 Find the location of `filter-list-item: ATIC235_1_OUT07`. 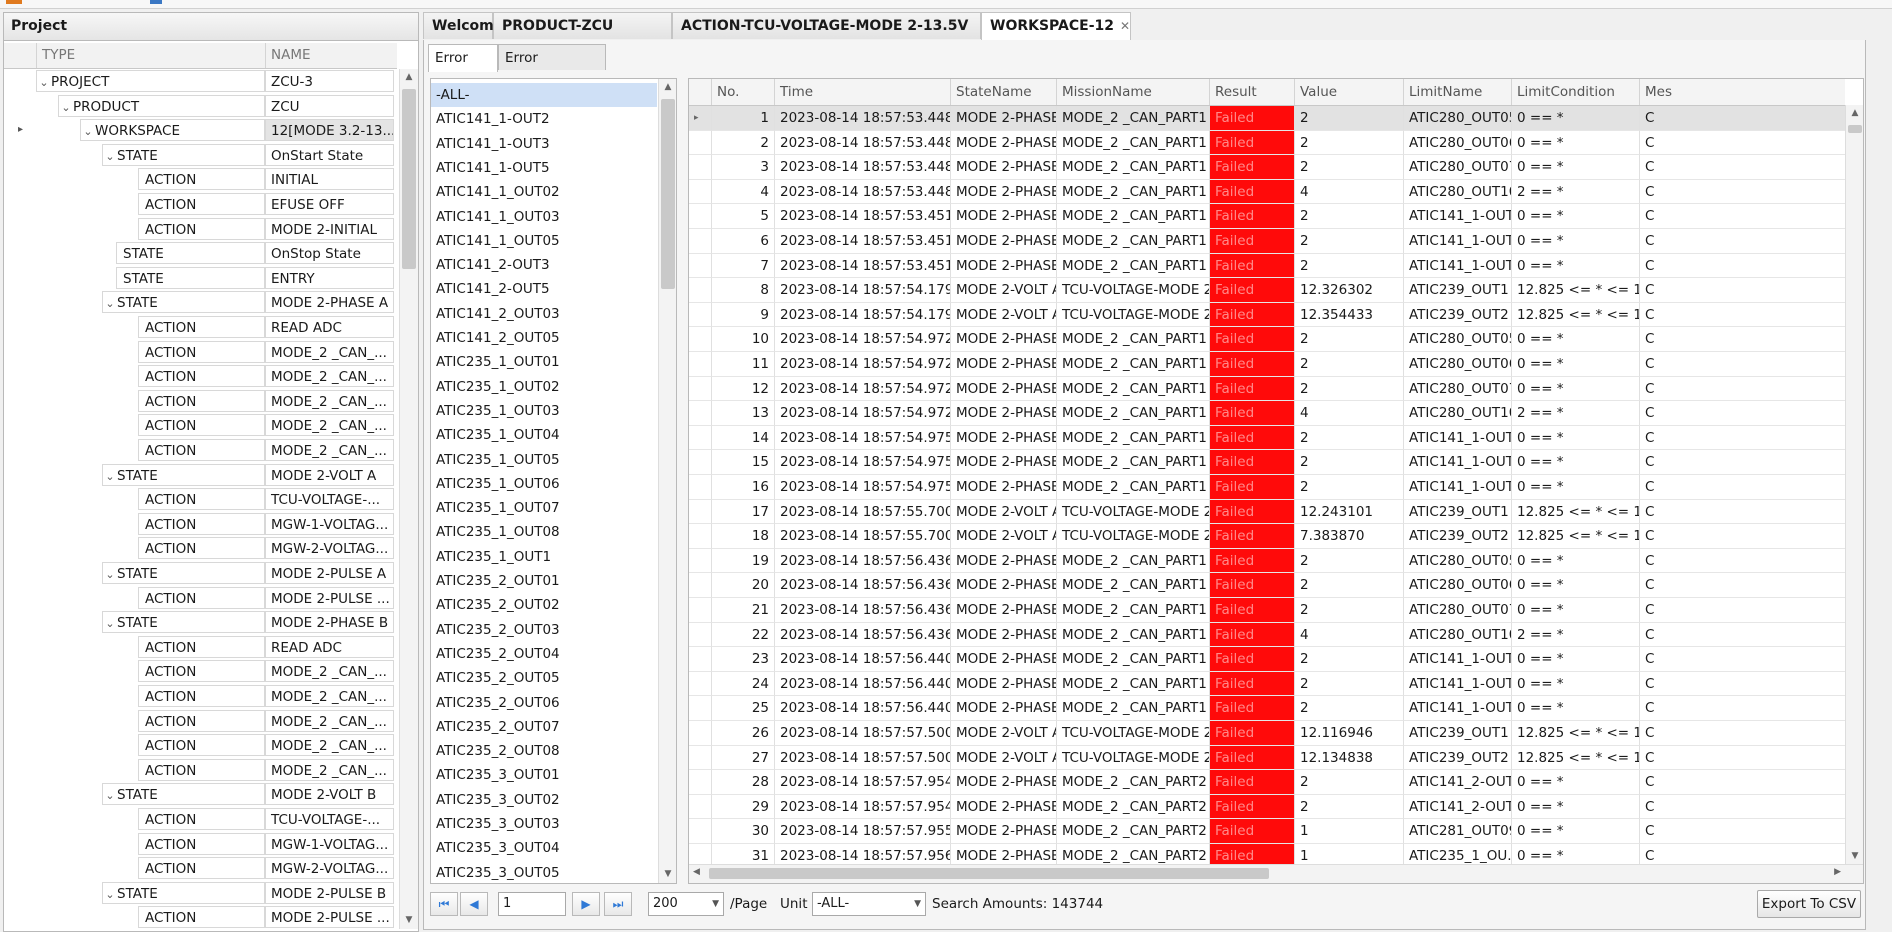

filter-list-item: ATIC235_1_OUT07 is located at coordinates (544, 508).